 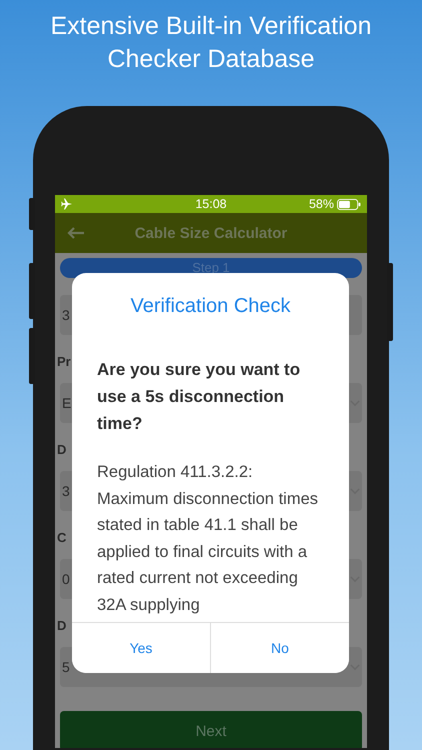 What do you see at coordinates (349, 204) in the screenshot?
I see `battery-icon` at bounding box center [349, 204].